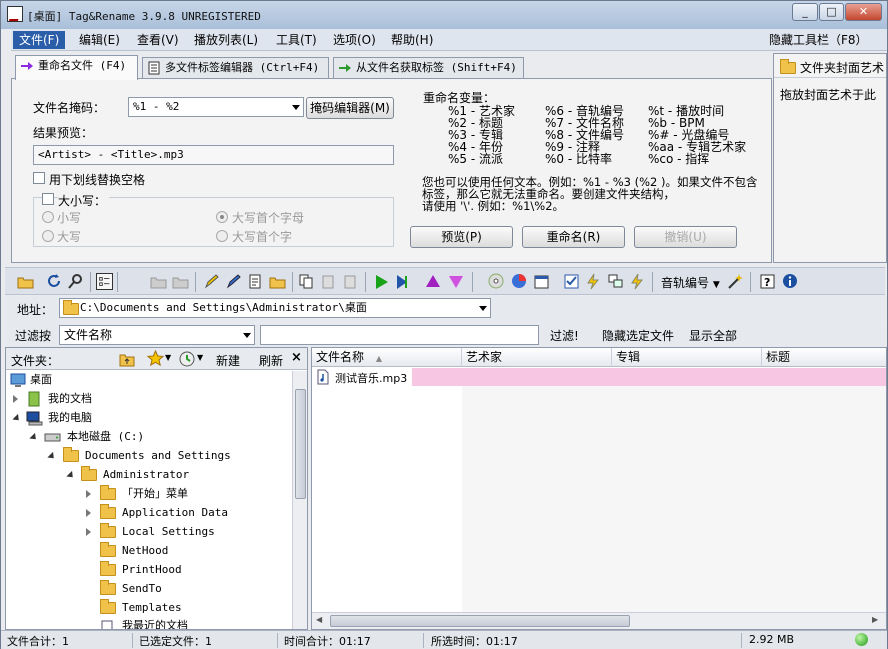  I want to click on hide-selected-button: 隐藏选定文件, so click(638, 335).